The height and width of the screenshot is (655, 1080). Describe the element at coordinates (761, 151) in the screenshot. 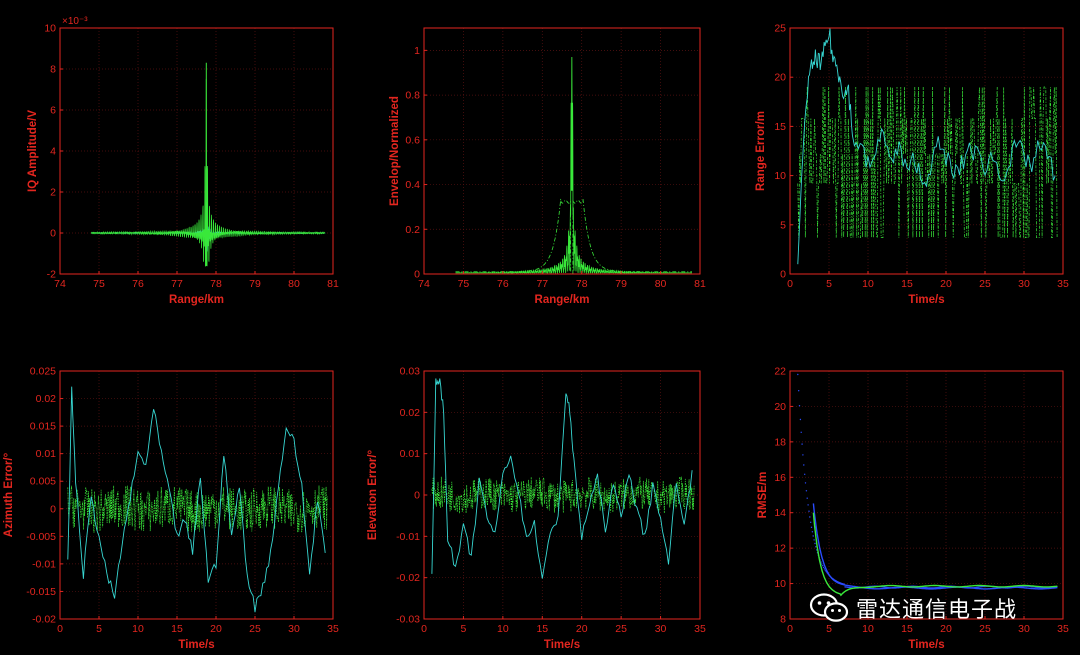

I see `y-axis-label: Range Error/m` at that location.